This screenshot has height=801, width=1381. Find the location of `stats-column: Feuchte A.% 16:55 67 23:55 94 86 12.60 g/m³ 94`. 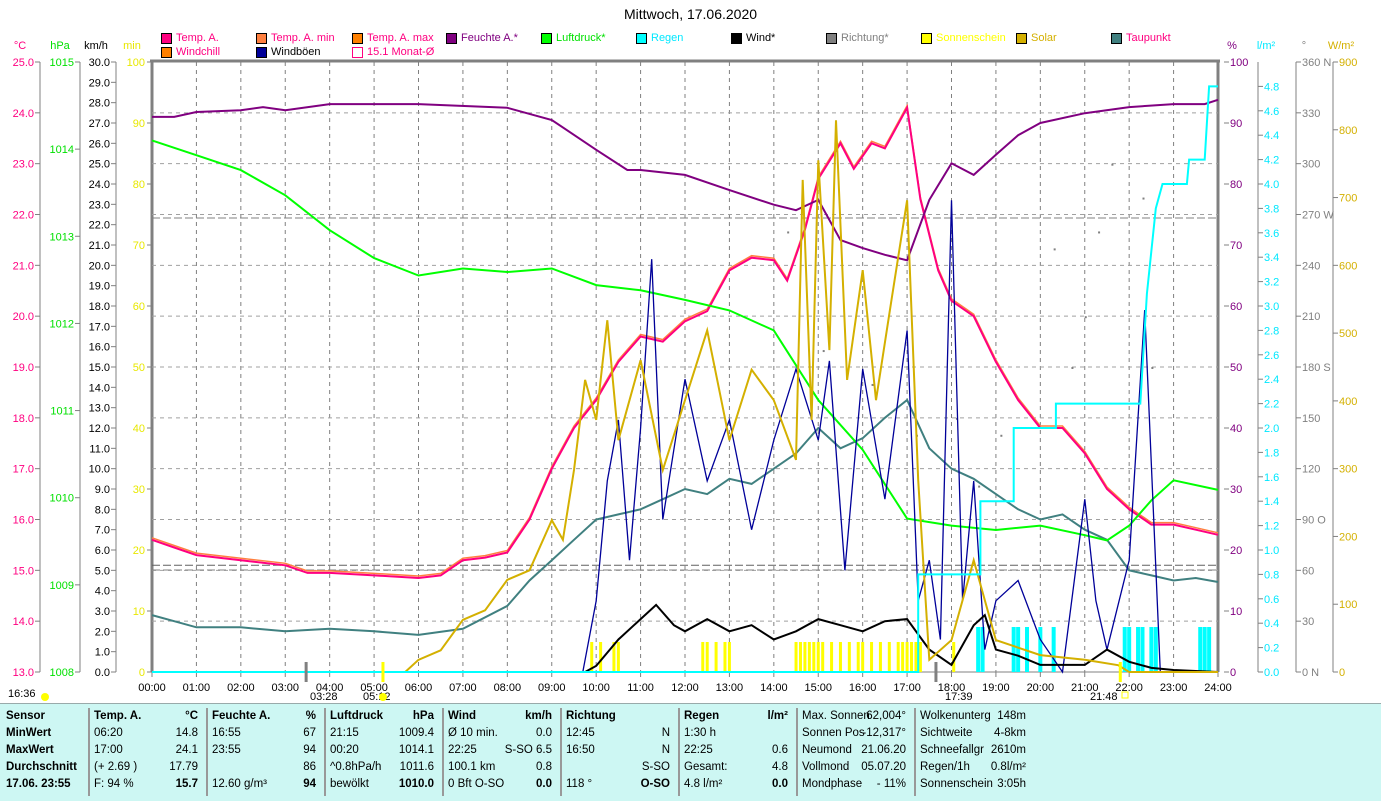

stats-column: Feuchte A.% 16:55 67 23:55 94 86 12.60 g/m³ 94 is located at coordinates (266, 752).